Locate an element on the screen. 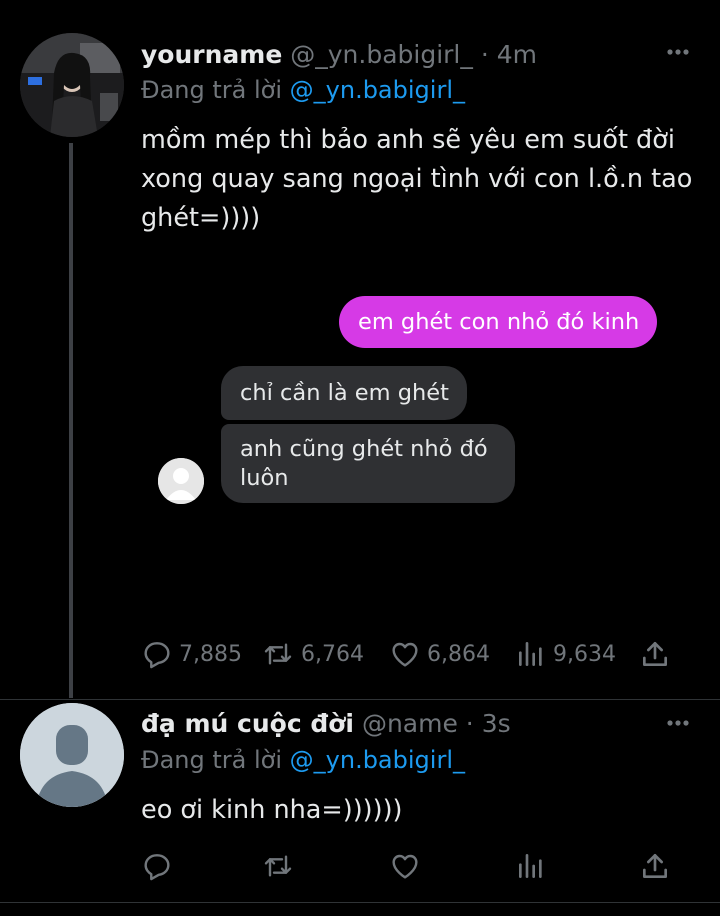 The width and height of the screenshot is (720, 916). chat-avatar is located at coordinates (181, 481).